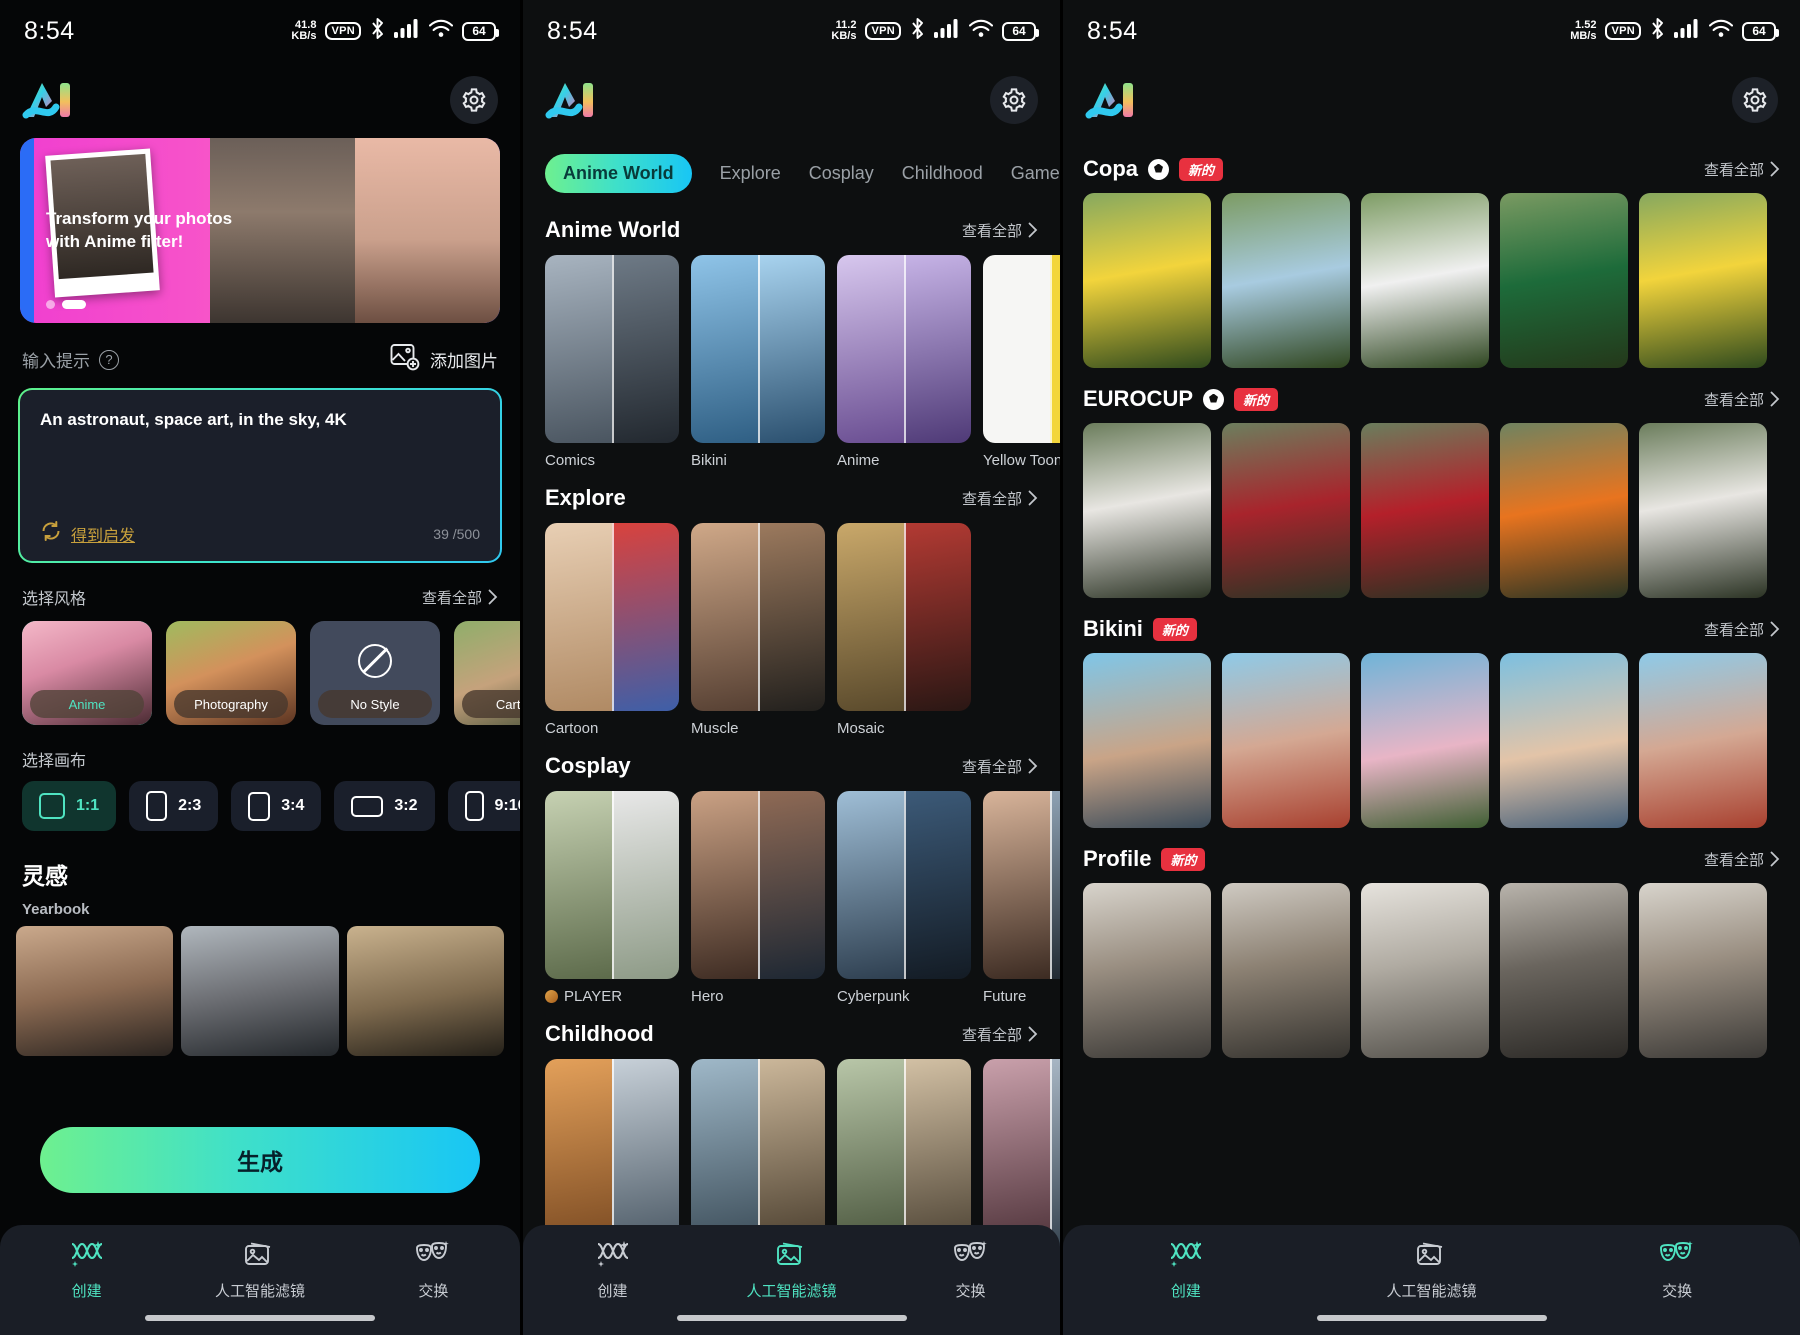  I want to click on see-all-eurocup: 查看全部, so click(1742, 399).